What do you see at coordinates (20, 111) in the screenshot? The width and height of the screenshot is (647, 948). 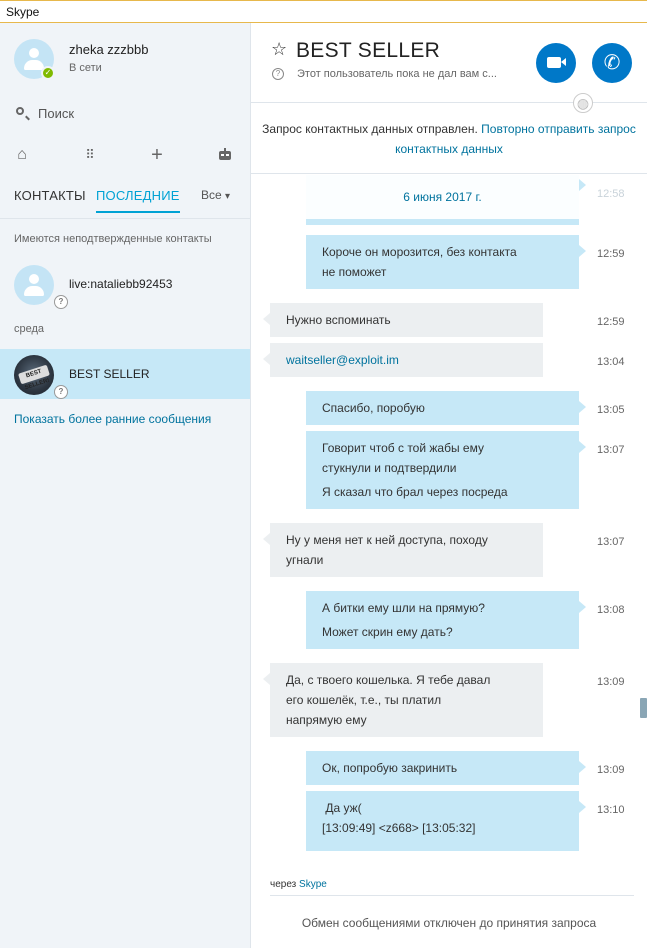 I see `search-icon` at bounding box center [20, 111].